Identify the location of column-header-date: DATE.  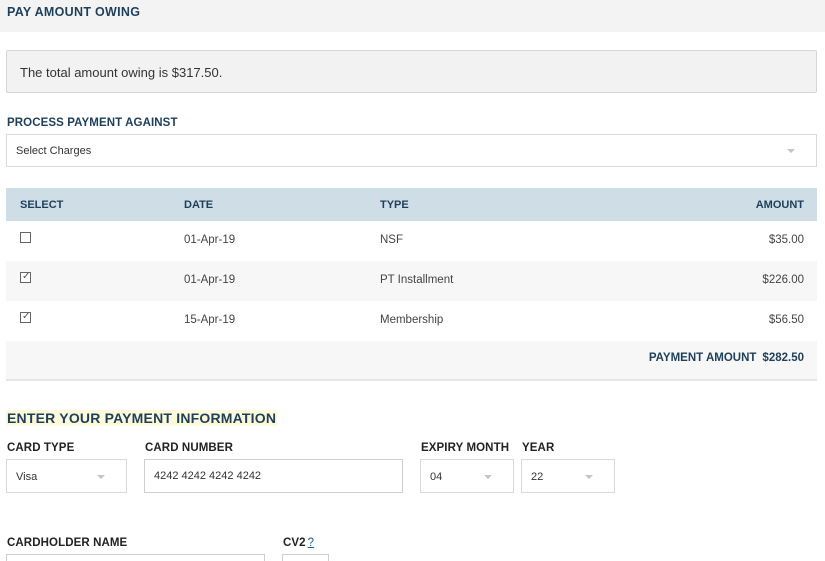
(199, 205).